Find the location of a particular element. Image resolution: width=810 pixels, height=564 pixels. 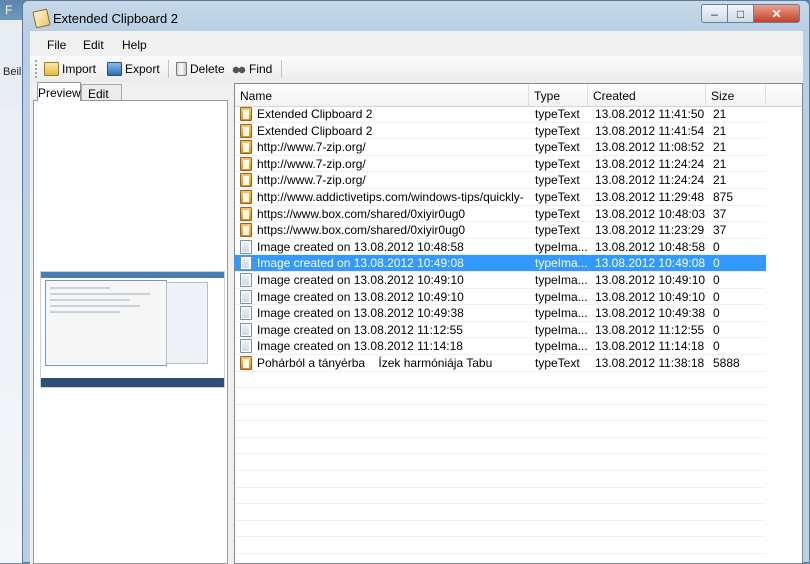

clip-created: 13.08.2012 10:49:08 is located at coordinates (650, 263).